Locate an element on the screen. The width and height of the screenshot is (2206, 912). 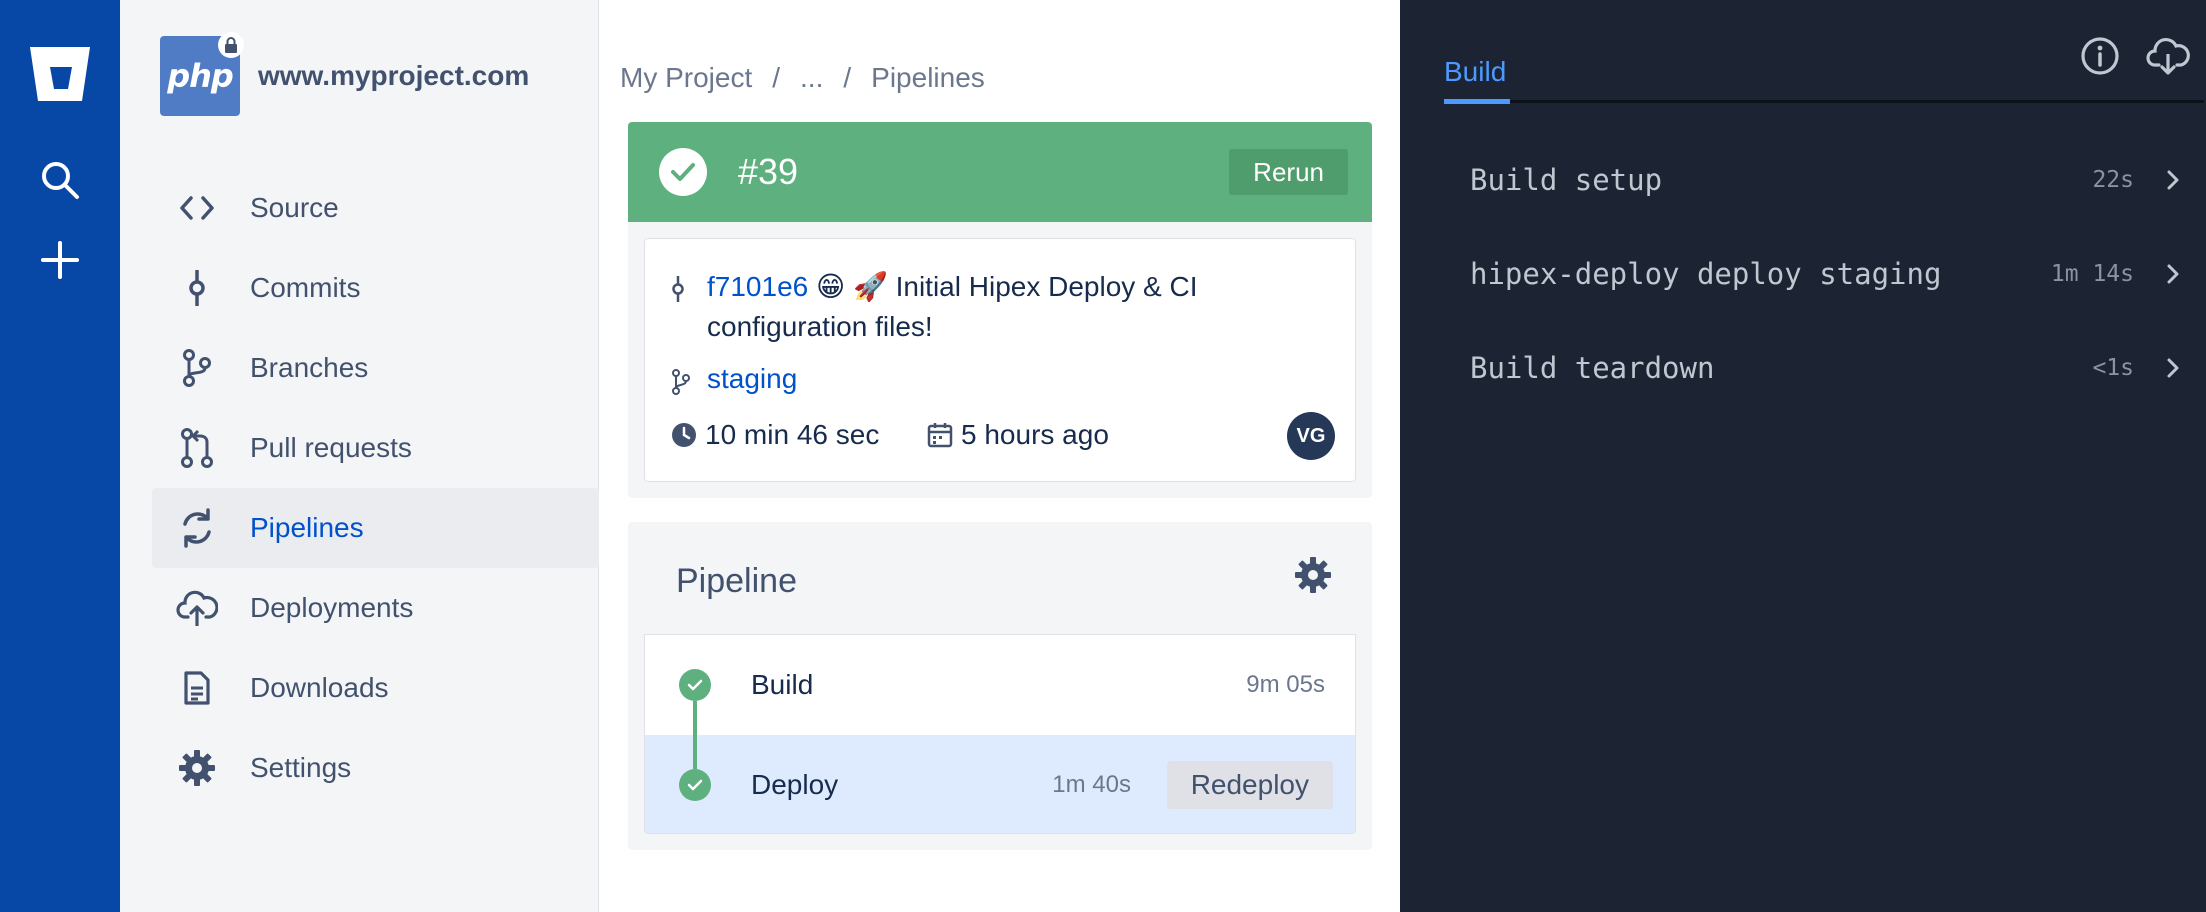
project-logo-text: php is located at coordinates (200, 76).